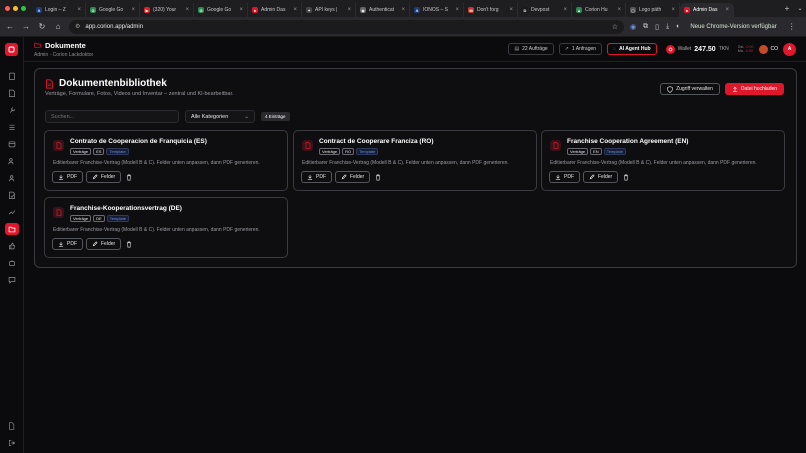 This screenshot has width=806, height=453. What do you see at coordinates (12, 195) in the screenshot?
I see `sidebar-item-report` at bounding box center [12, 195].